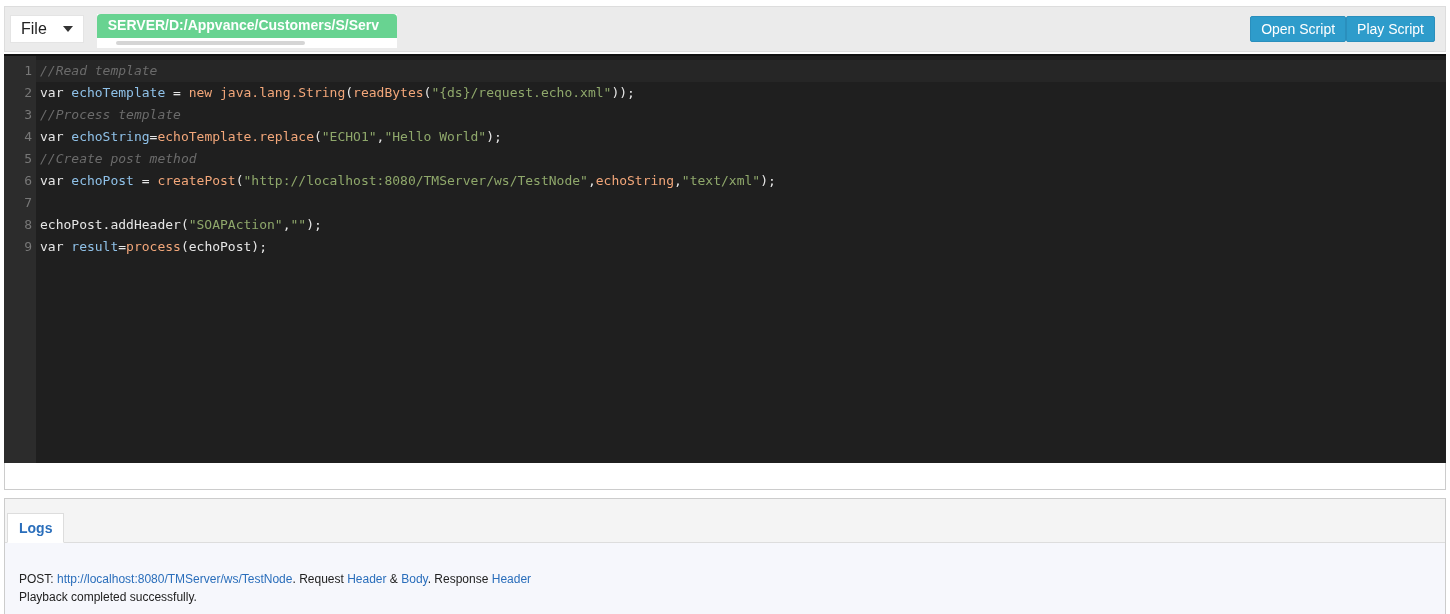 This screenshot has width=1450, height=614. I want to click on script-button: Play Script, so click(1390, 29).